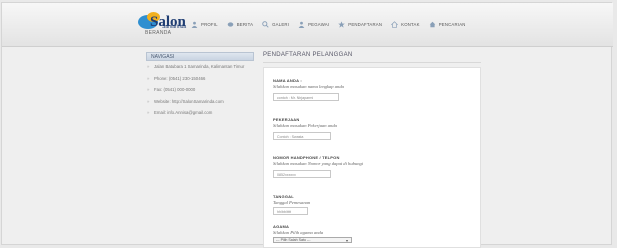 This screenshot has height=248, width=617. Describe the element at coordinates (230, 24) in the screenshot. I see `news-icon` at that location.